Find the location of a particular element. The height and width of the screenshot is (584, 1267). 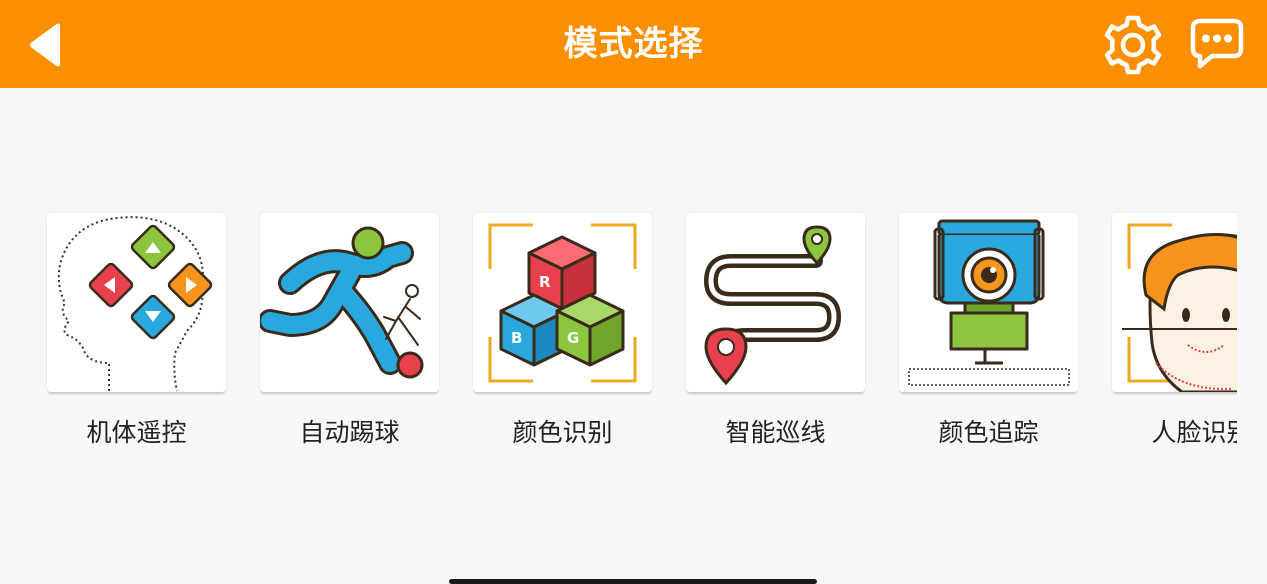

mode-label: 自动踢球 is located at coordinates (349, 432).